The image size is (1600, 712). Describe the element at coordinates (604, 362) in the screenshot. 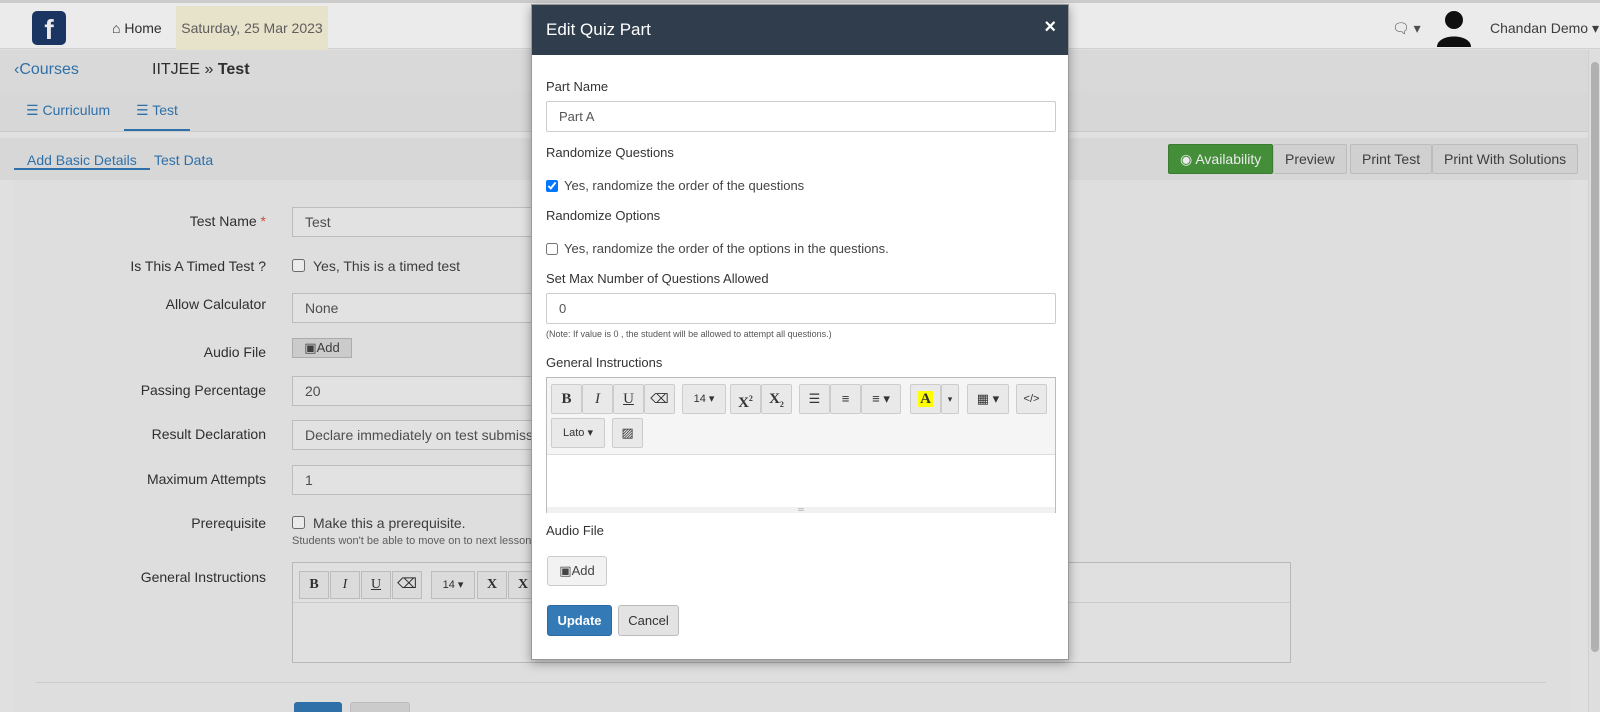

I see `modal-general-instructions-label: General Instructions` at that location.